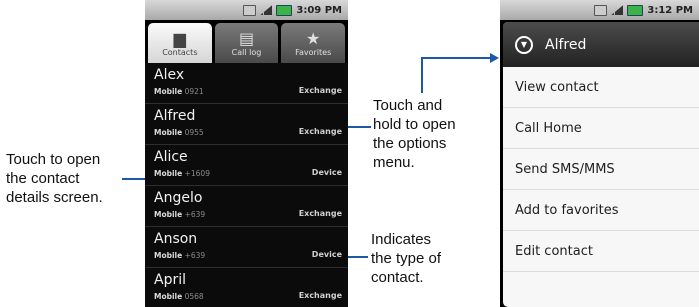 This screenshot has width=699, height=307. Describe the element at coordinates (456, 58) in the screenshot. I see `leader-line-to-menu-horizontal` at that location.